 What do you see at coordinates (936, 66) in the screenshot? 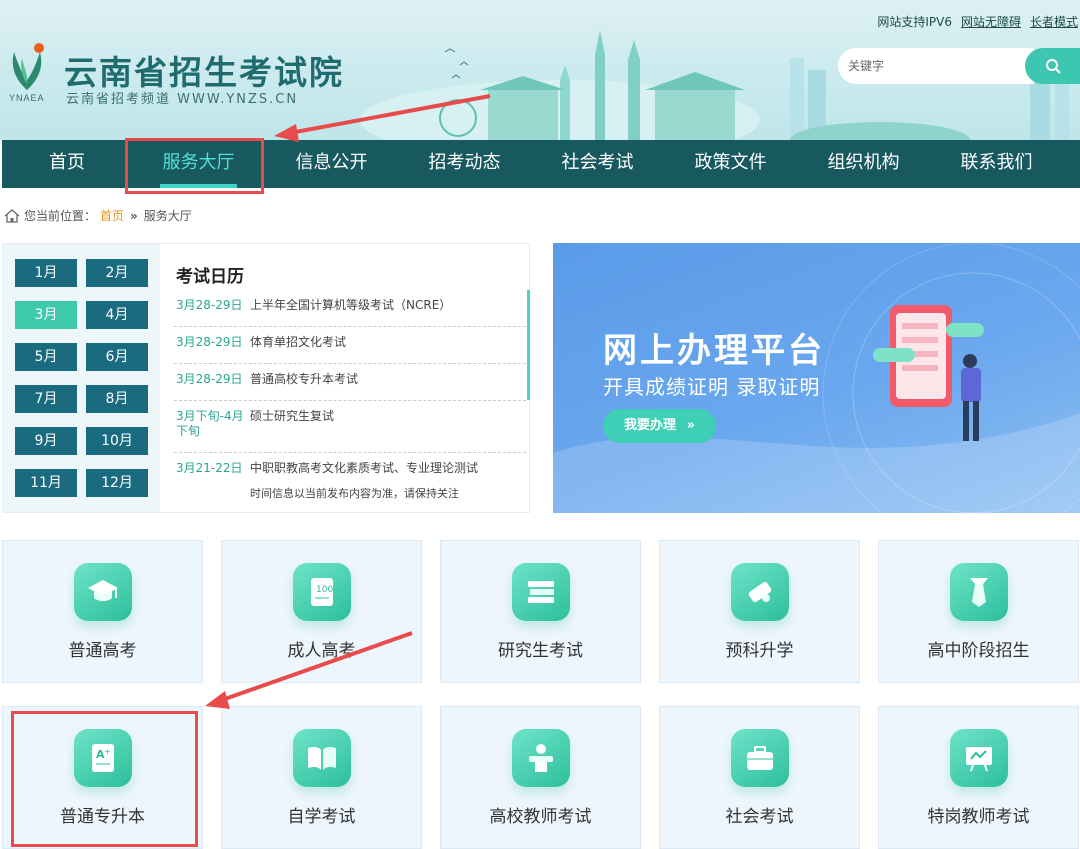
I see `search-input` at bounding box center [936, 66].